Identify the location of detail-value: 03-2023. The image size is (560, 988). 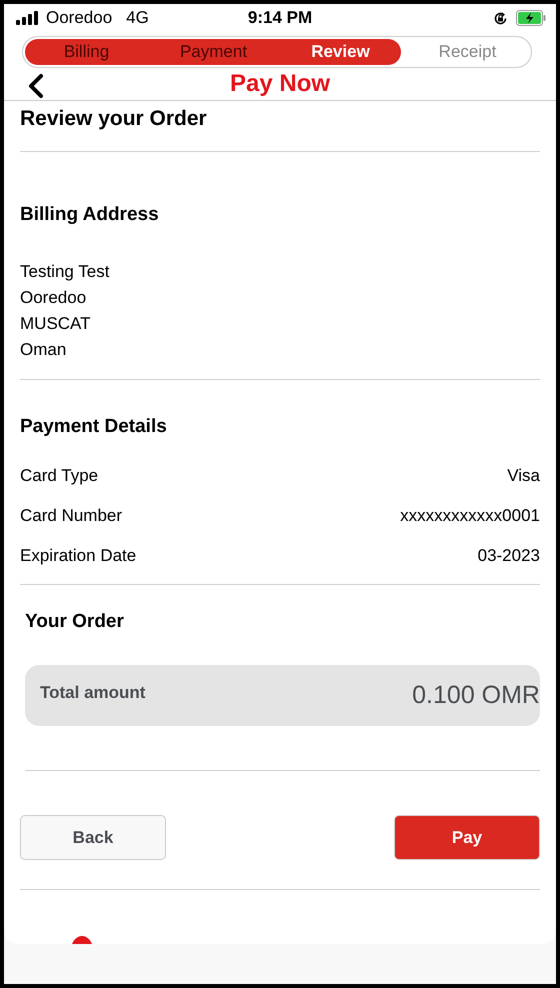
(509, 556).